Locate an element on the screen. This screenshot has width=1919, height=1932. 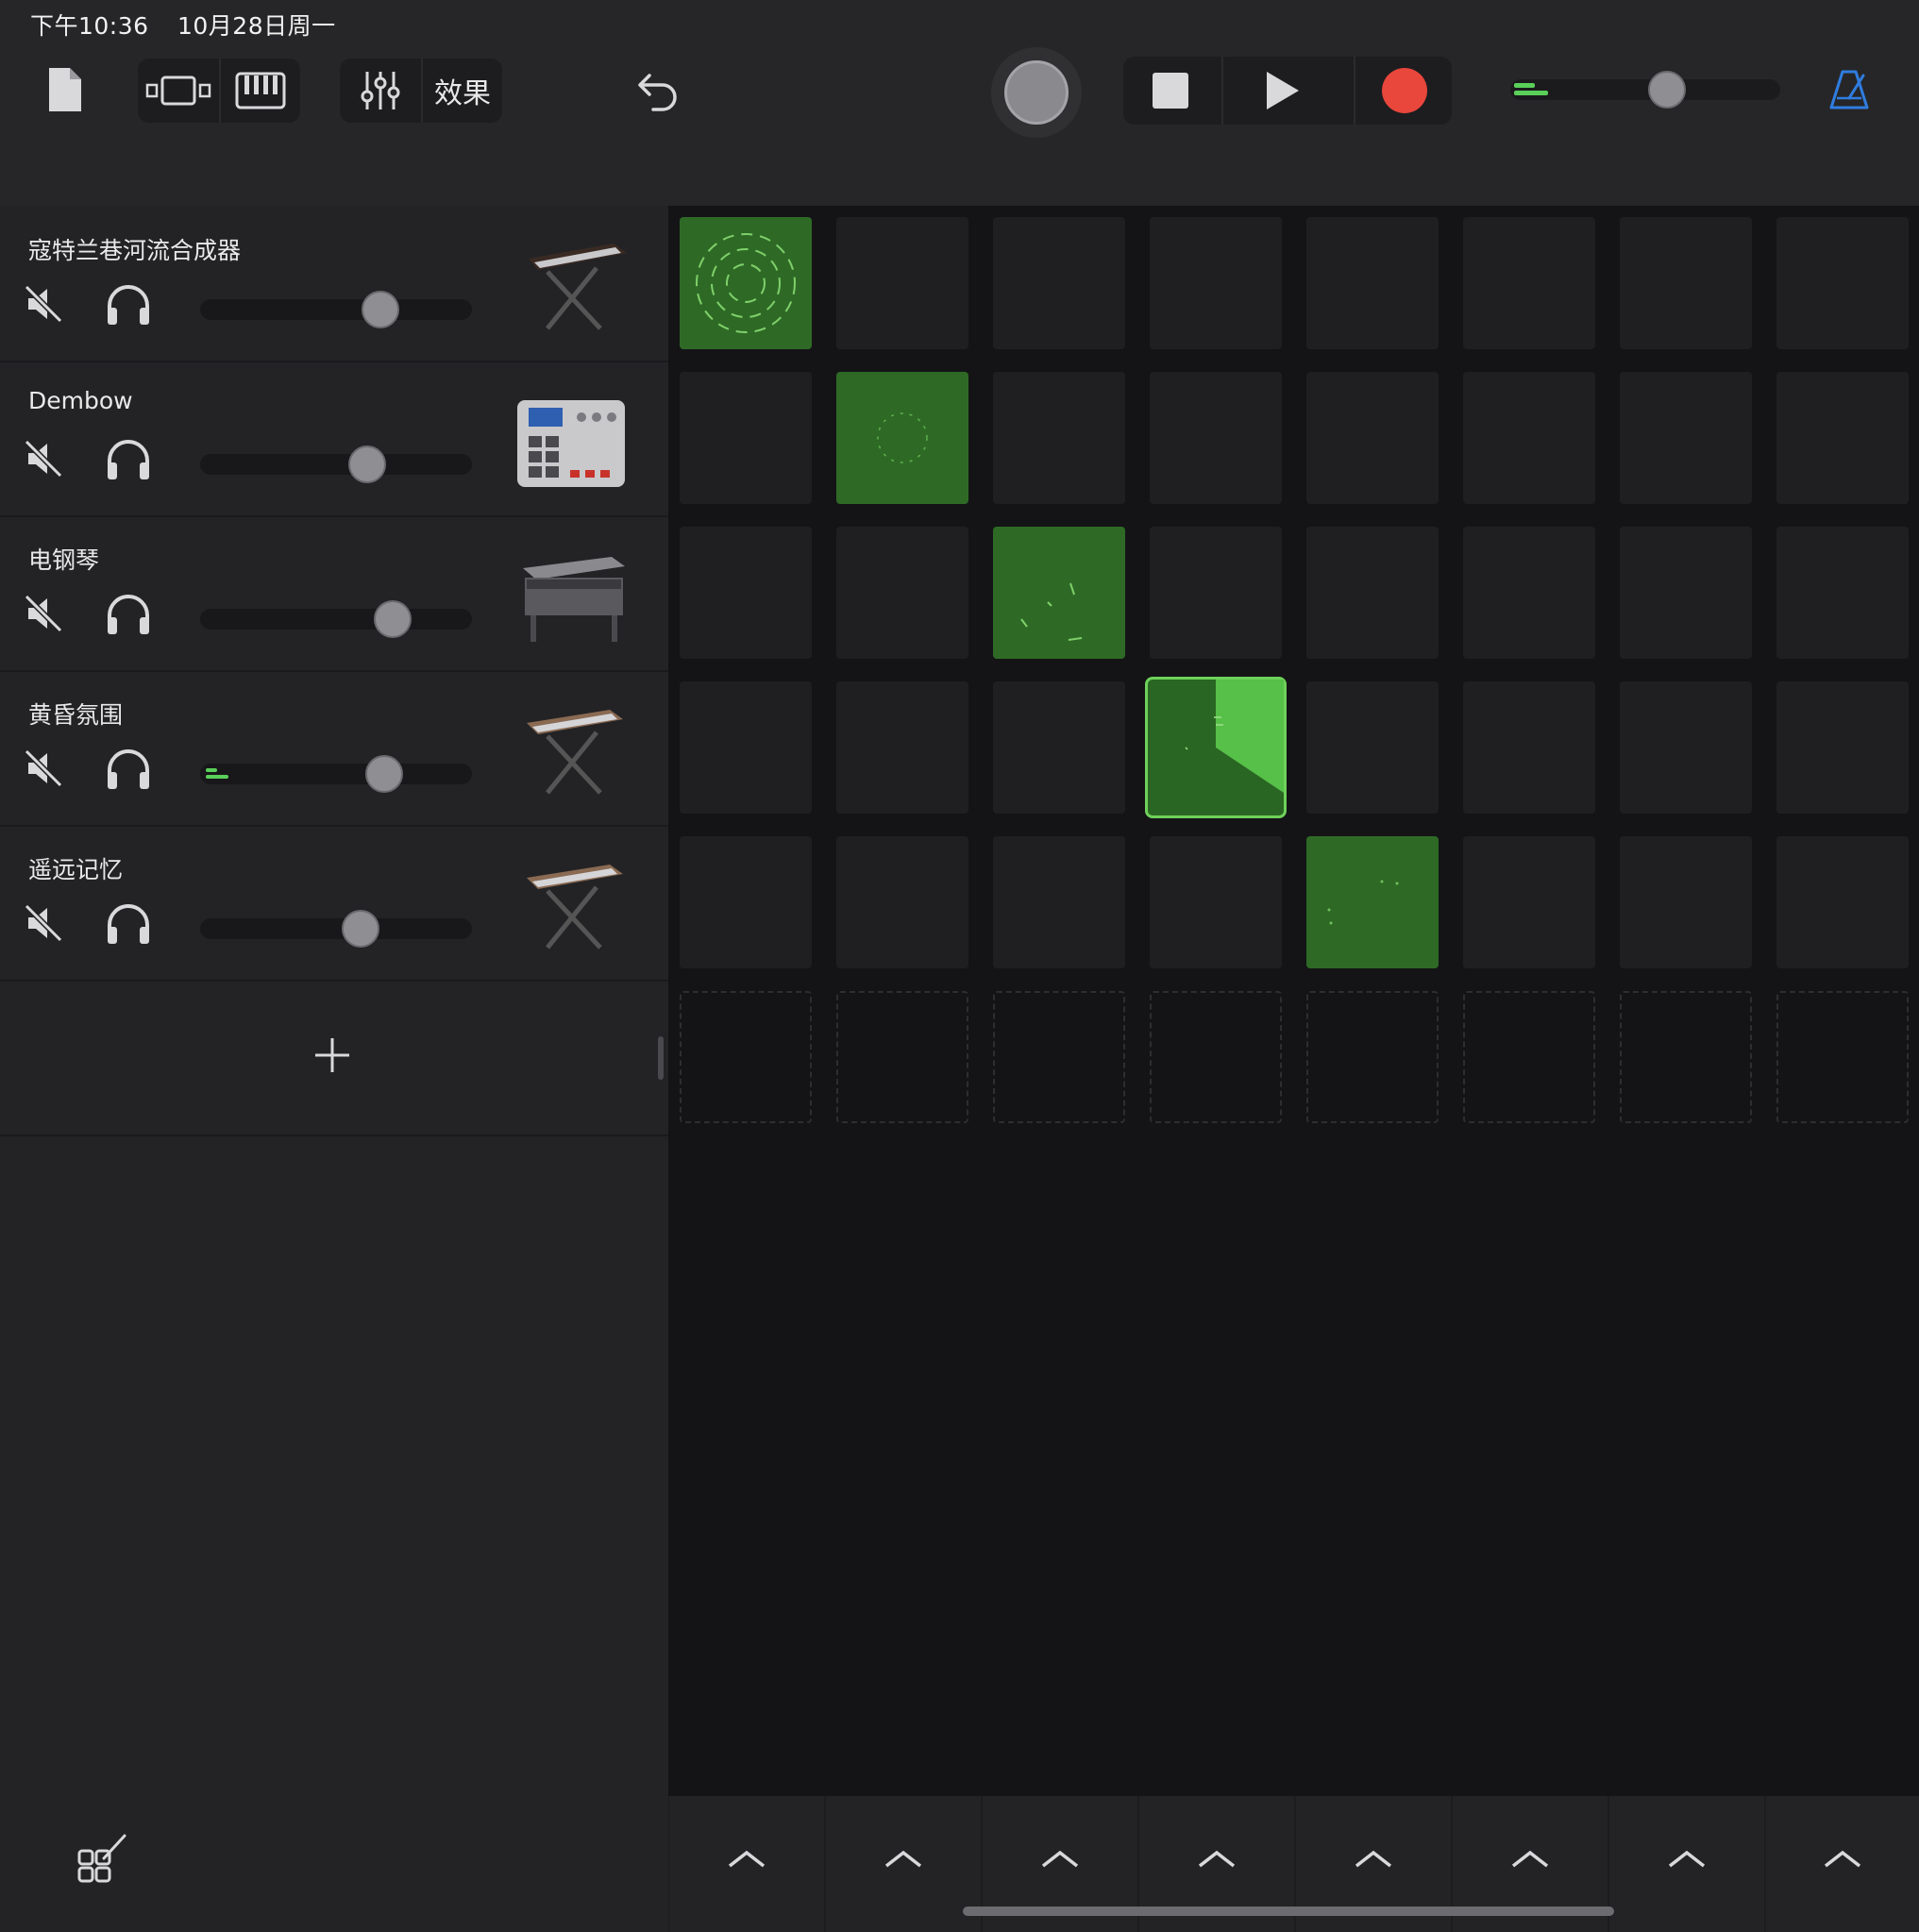
home-indicator is located at coordinates (1289, 1911).